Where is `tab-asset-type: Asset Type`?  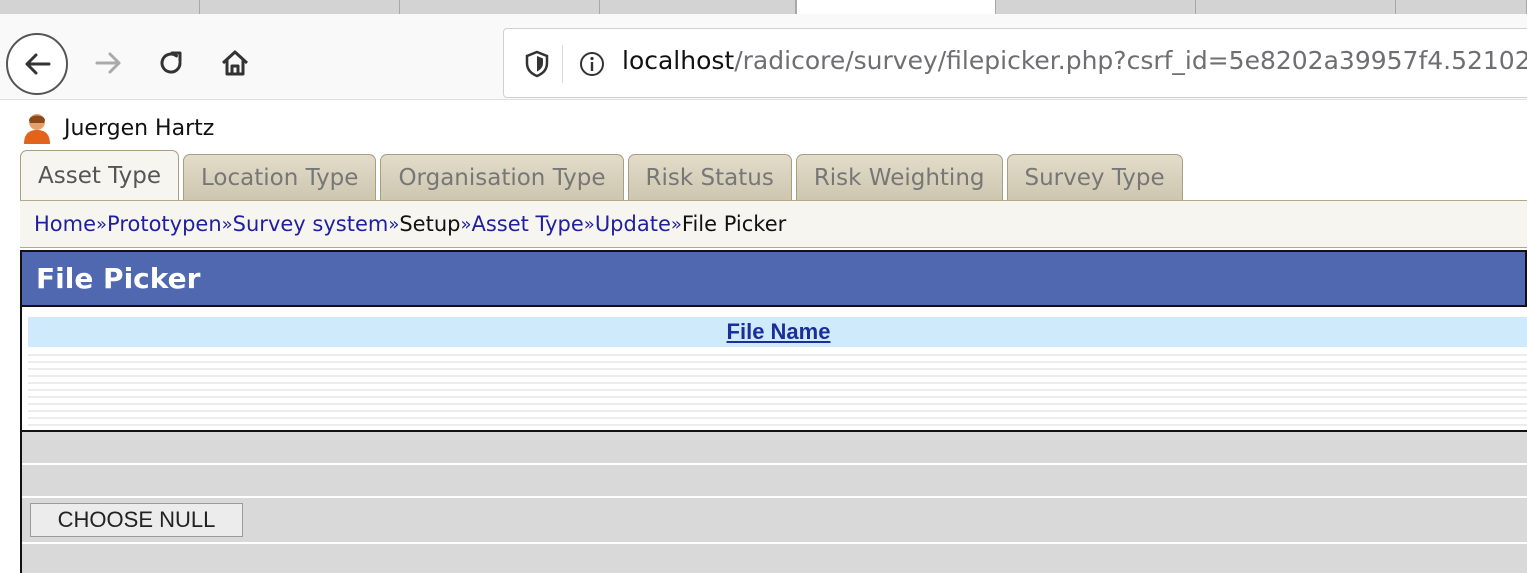 tab-asset-type: Asset Type is located at coordinates (100, 175).